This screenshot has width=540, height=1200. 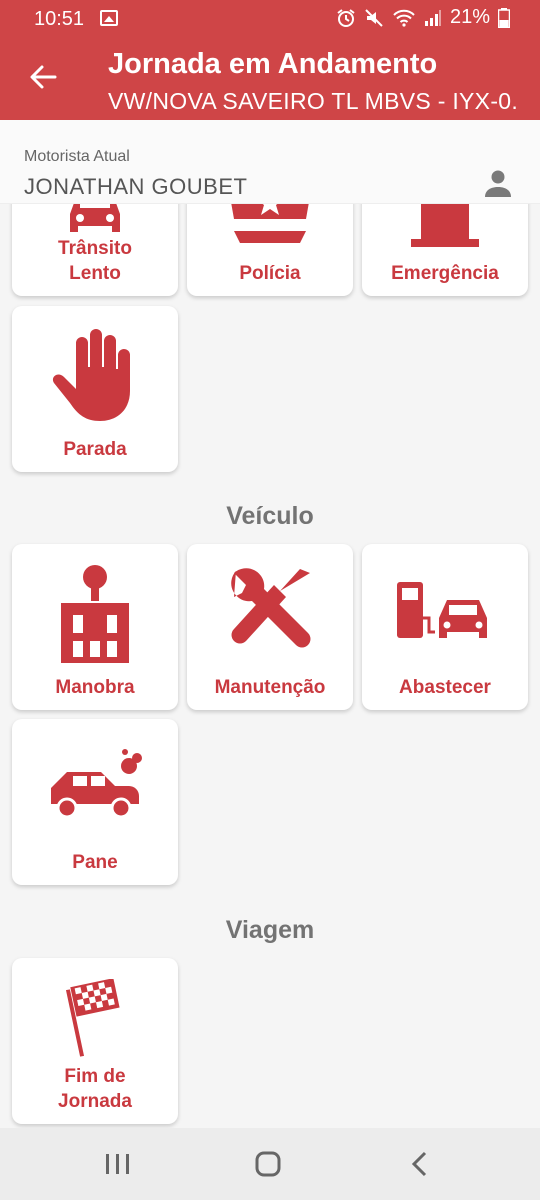 I want to click on card-label: Polícia, so click(x=270, y=273).